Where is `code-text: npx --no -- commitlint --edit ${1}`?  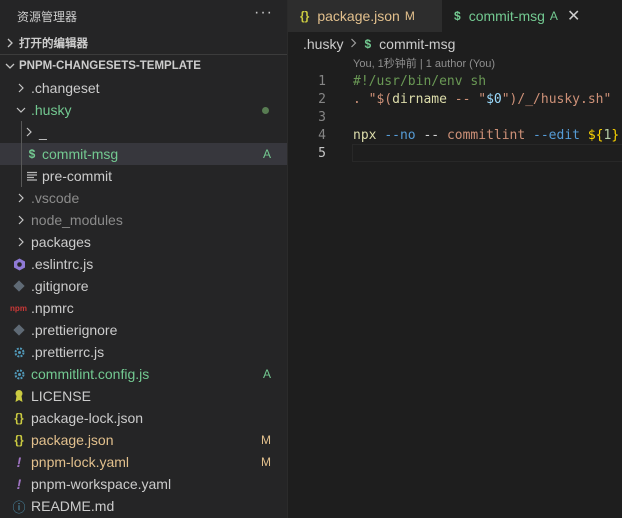
code-text: npx --no -- commitlint --edit ${1} is located at coordinates (486, 135).